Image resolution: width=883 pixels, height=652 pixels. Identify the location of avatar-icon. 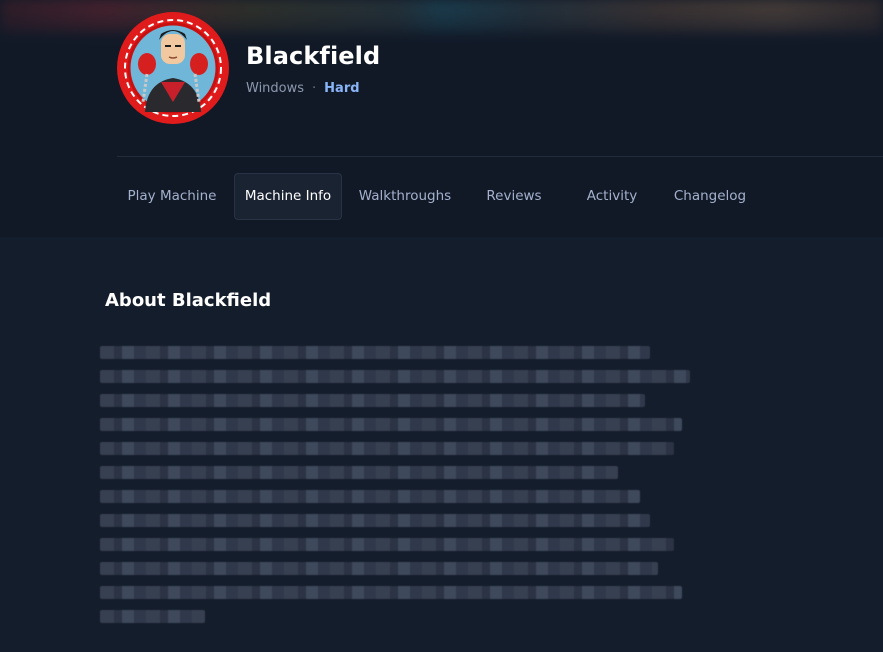
(173, 68).